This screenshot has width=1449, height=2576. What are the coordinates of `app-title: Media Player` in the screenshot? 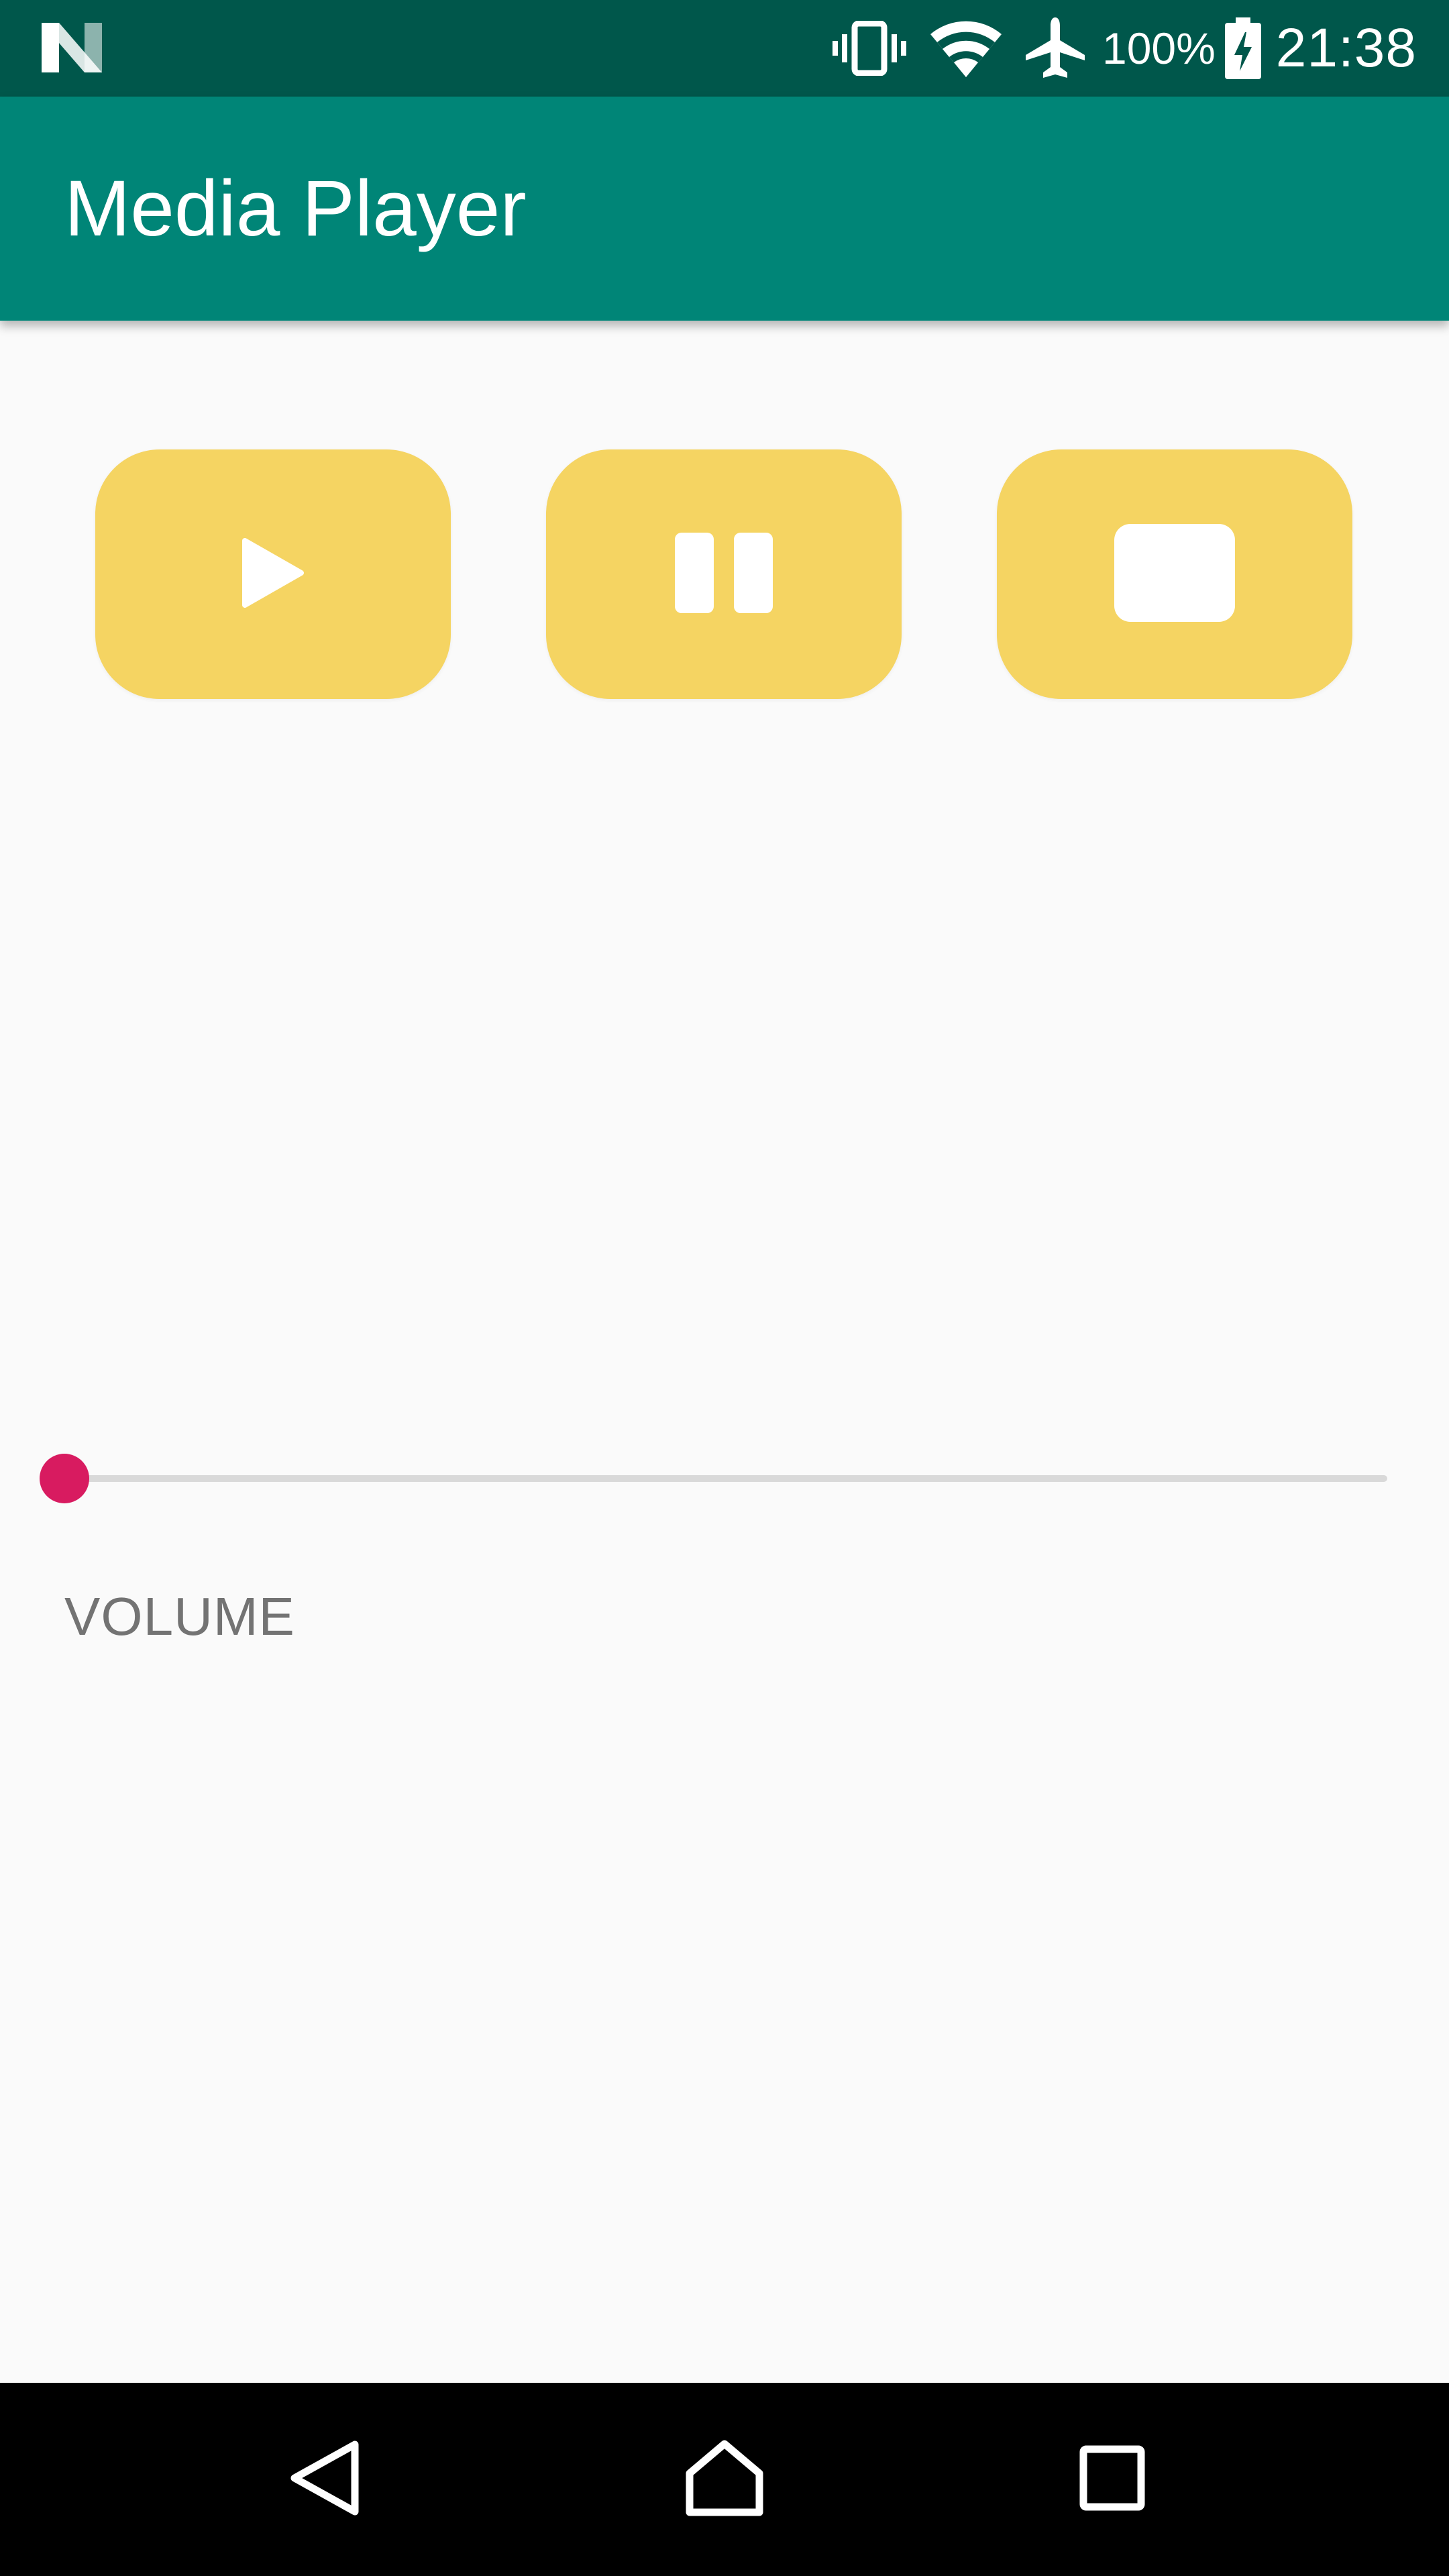 It's located at (295, 208).